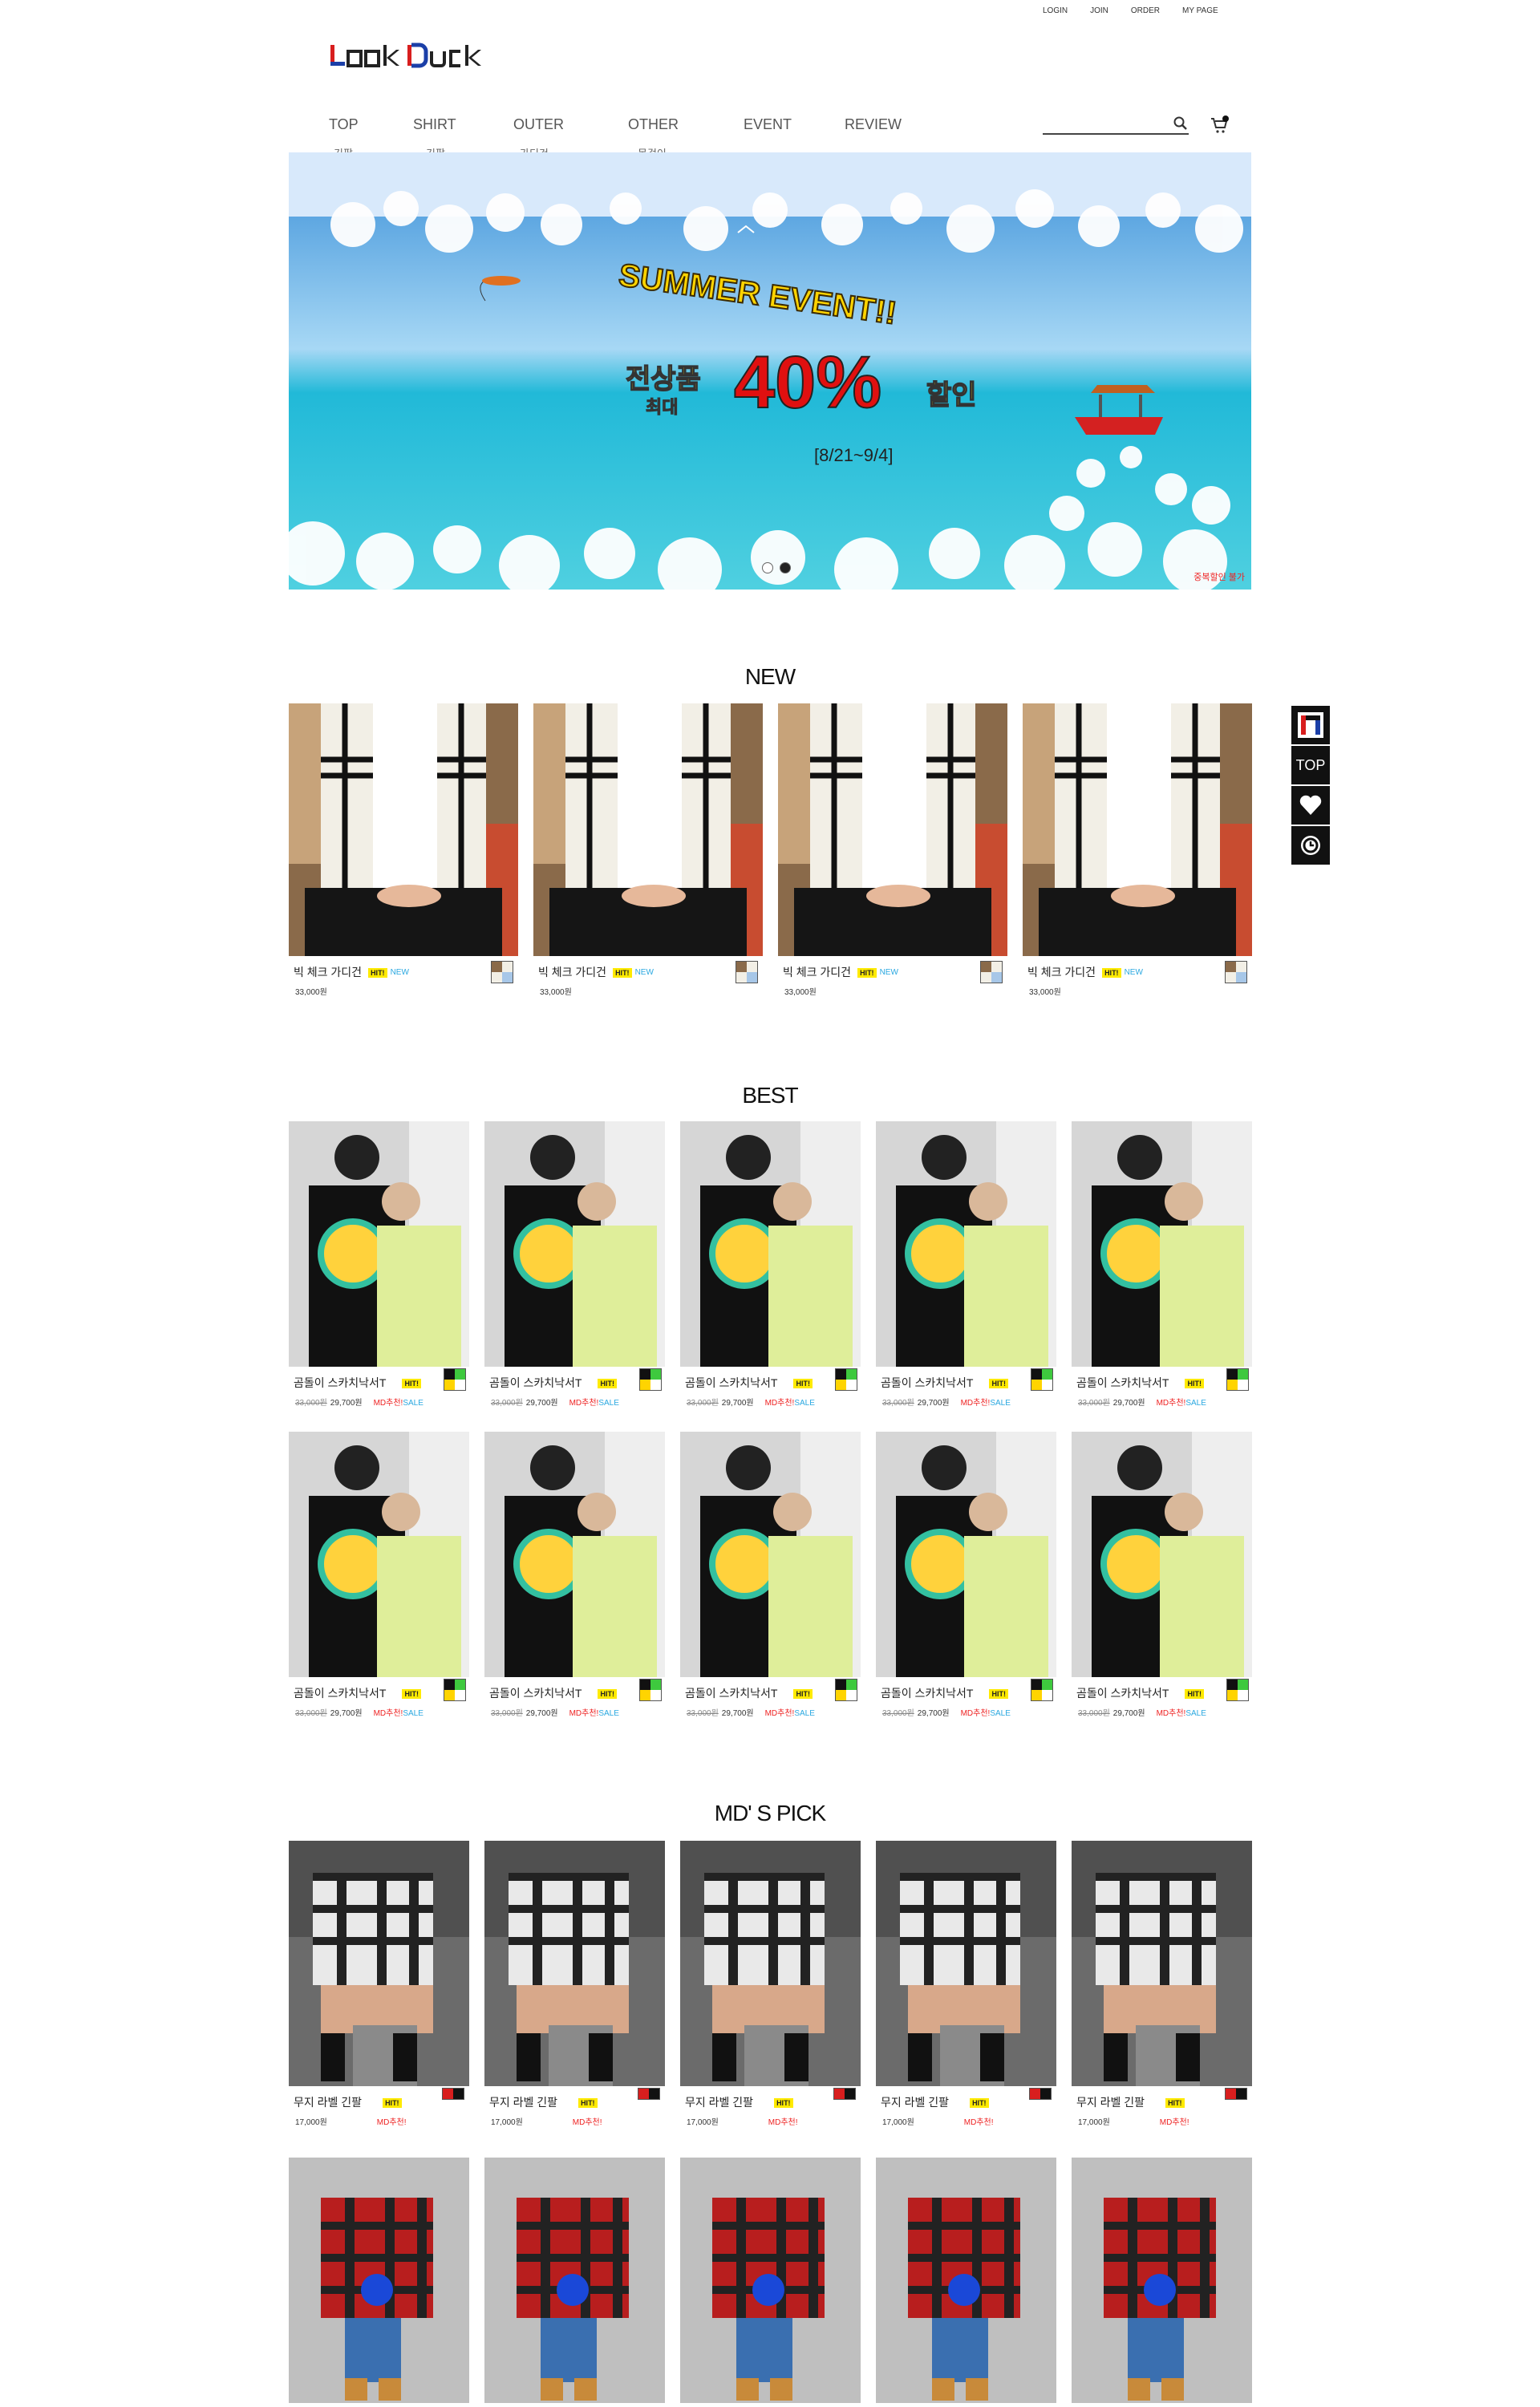 Image resolution: width=1540 pixels, height=2407 pixels. Describe the element at coordinates (311, 1714) in the screenshot. I see `original-price: 33,000원` at that location.